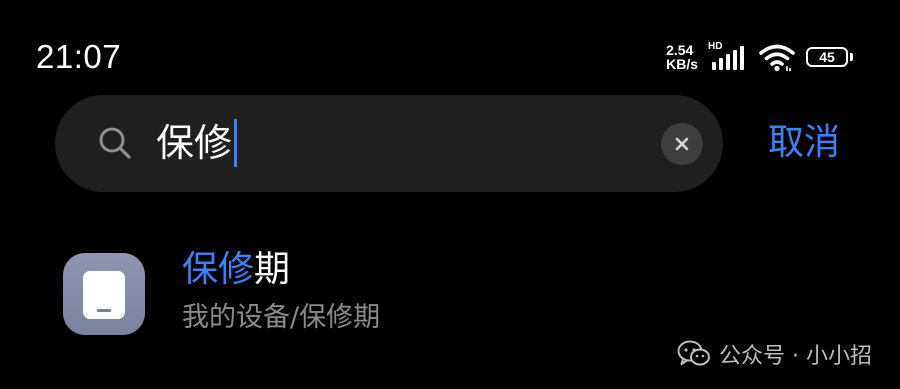  What do you see at coordinates (104, 294) in the screenshot?
I see `device-icon` at bounding box center [104, 294].